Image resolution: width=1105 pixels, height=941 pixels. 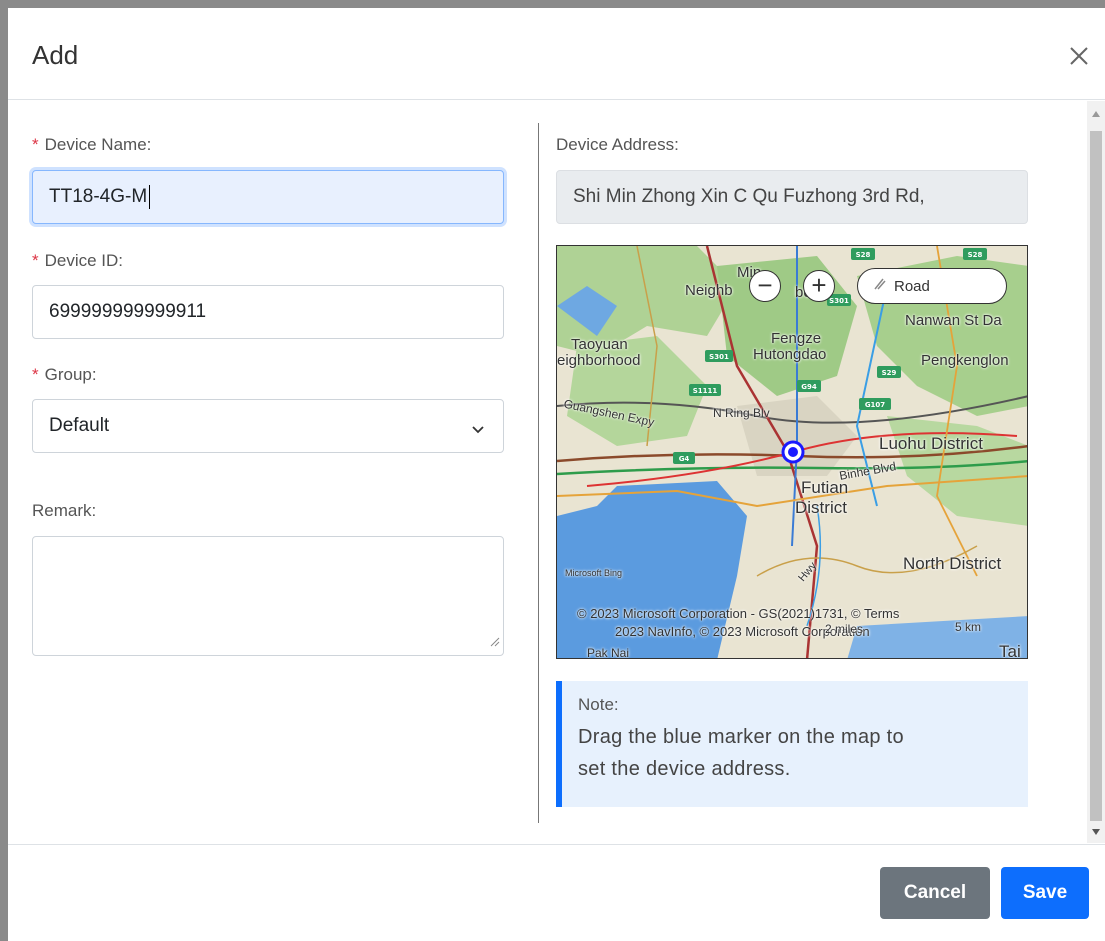 What do you see at coordinates (556, 54) in the screenshot?
I see `modal-header: Add` at bounding box center [556, 54].